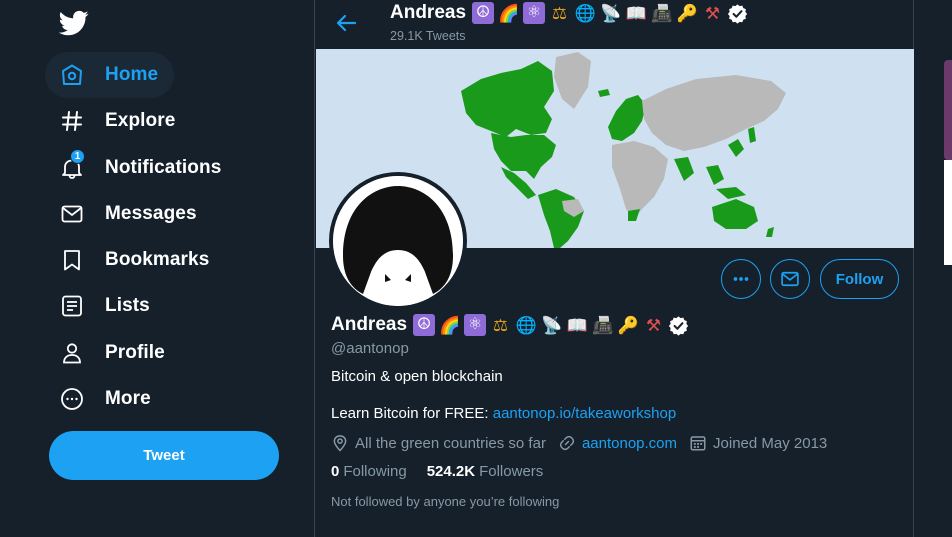 The height and width of the screenshot is (537, 952). Describe the element at coordinates (412, 413) in the screenshot. I see `bio-prefix: Learn Bitcoin for FREE:` at that location.